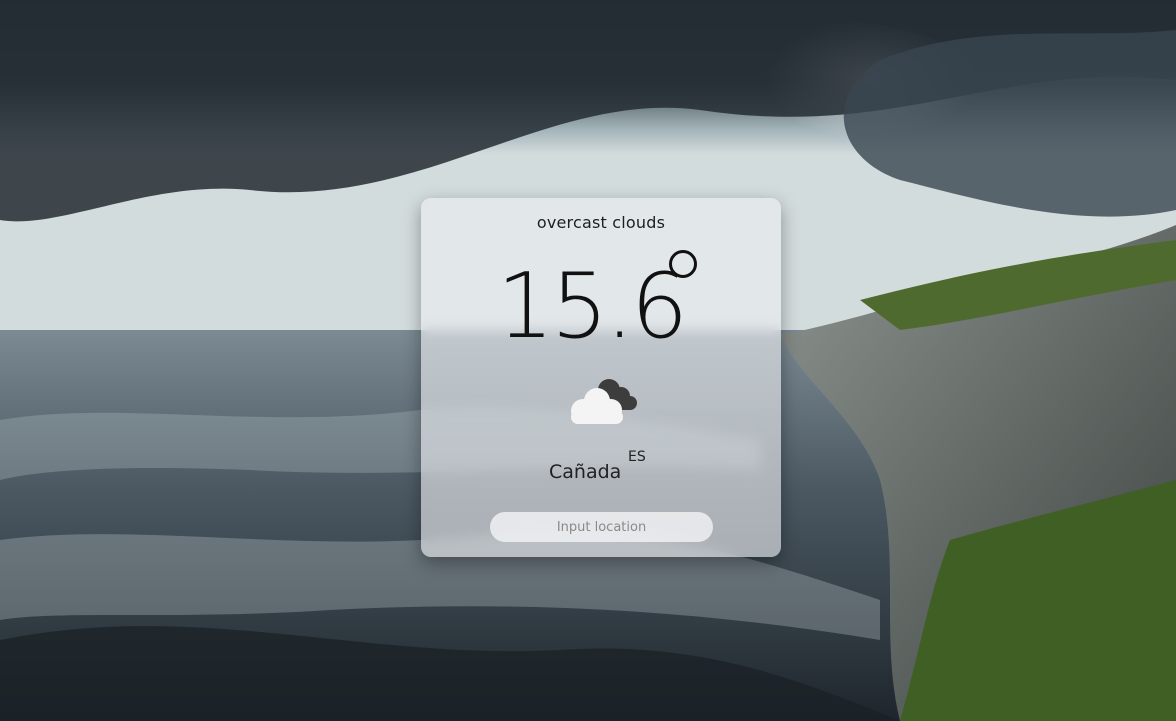 The width and height of the screenshot is (1176, 721). Describe the element at coordinates (601, 527) in the screenshot. I see `location-search-input` at that location.